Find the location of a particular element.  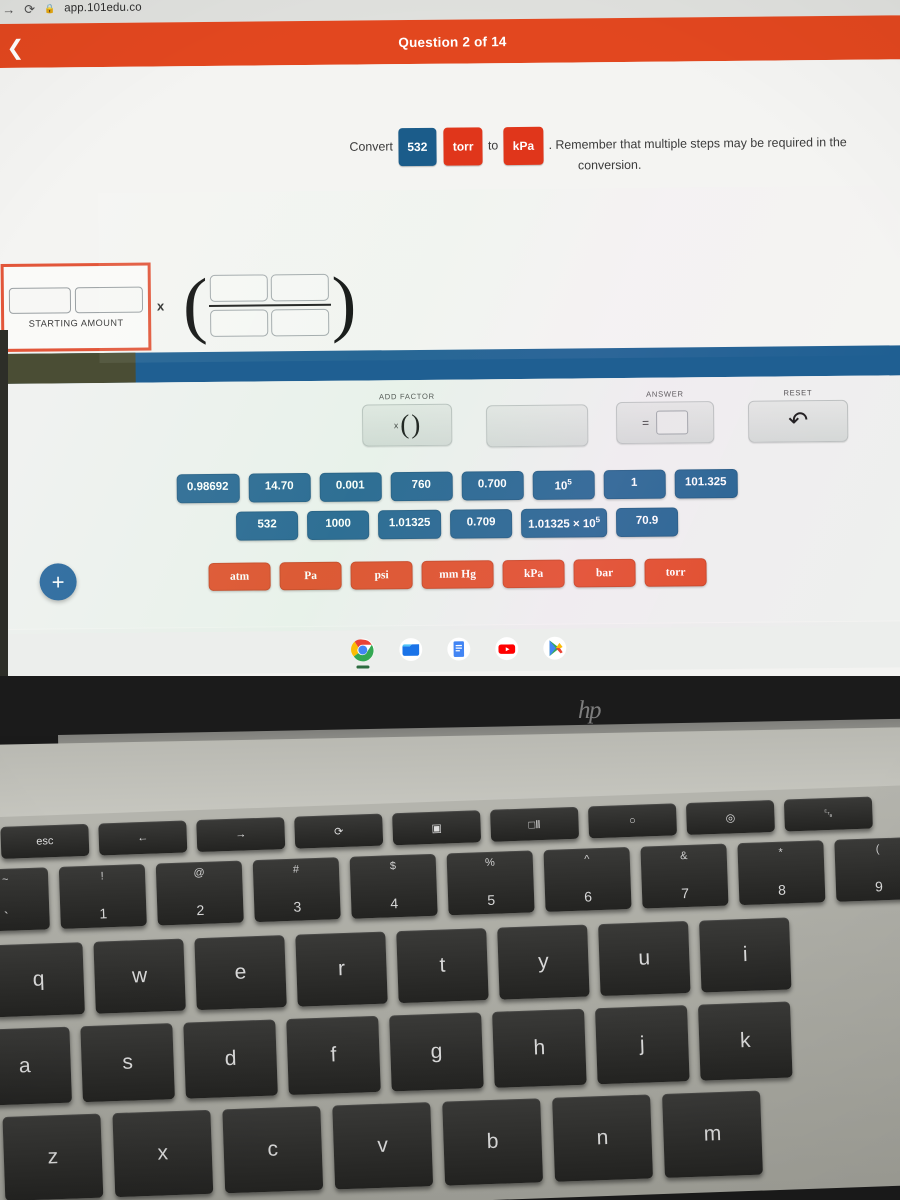

chrome-icon is located at coordinates (362, 649).